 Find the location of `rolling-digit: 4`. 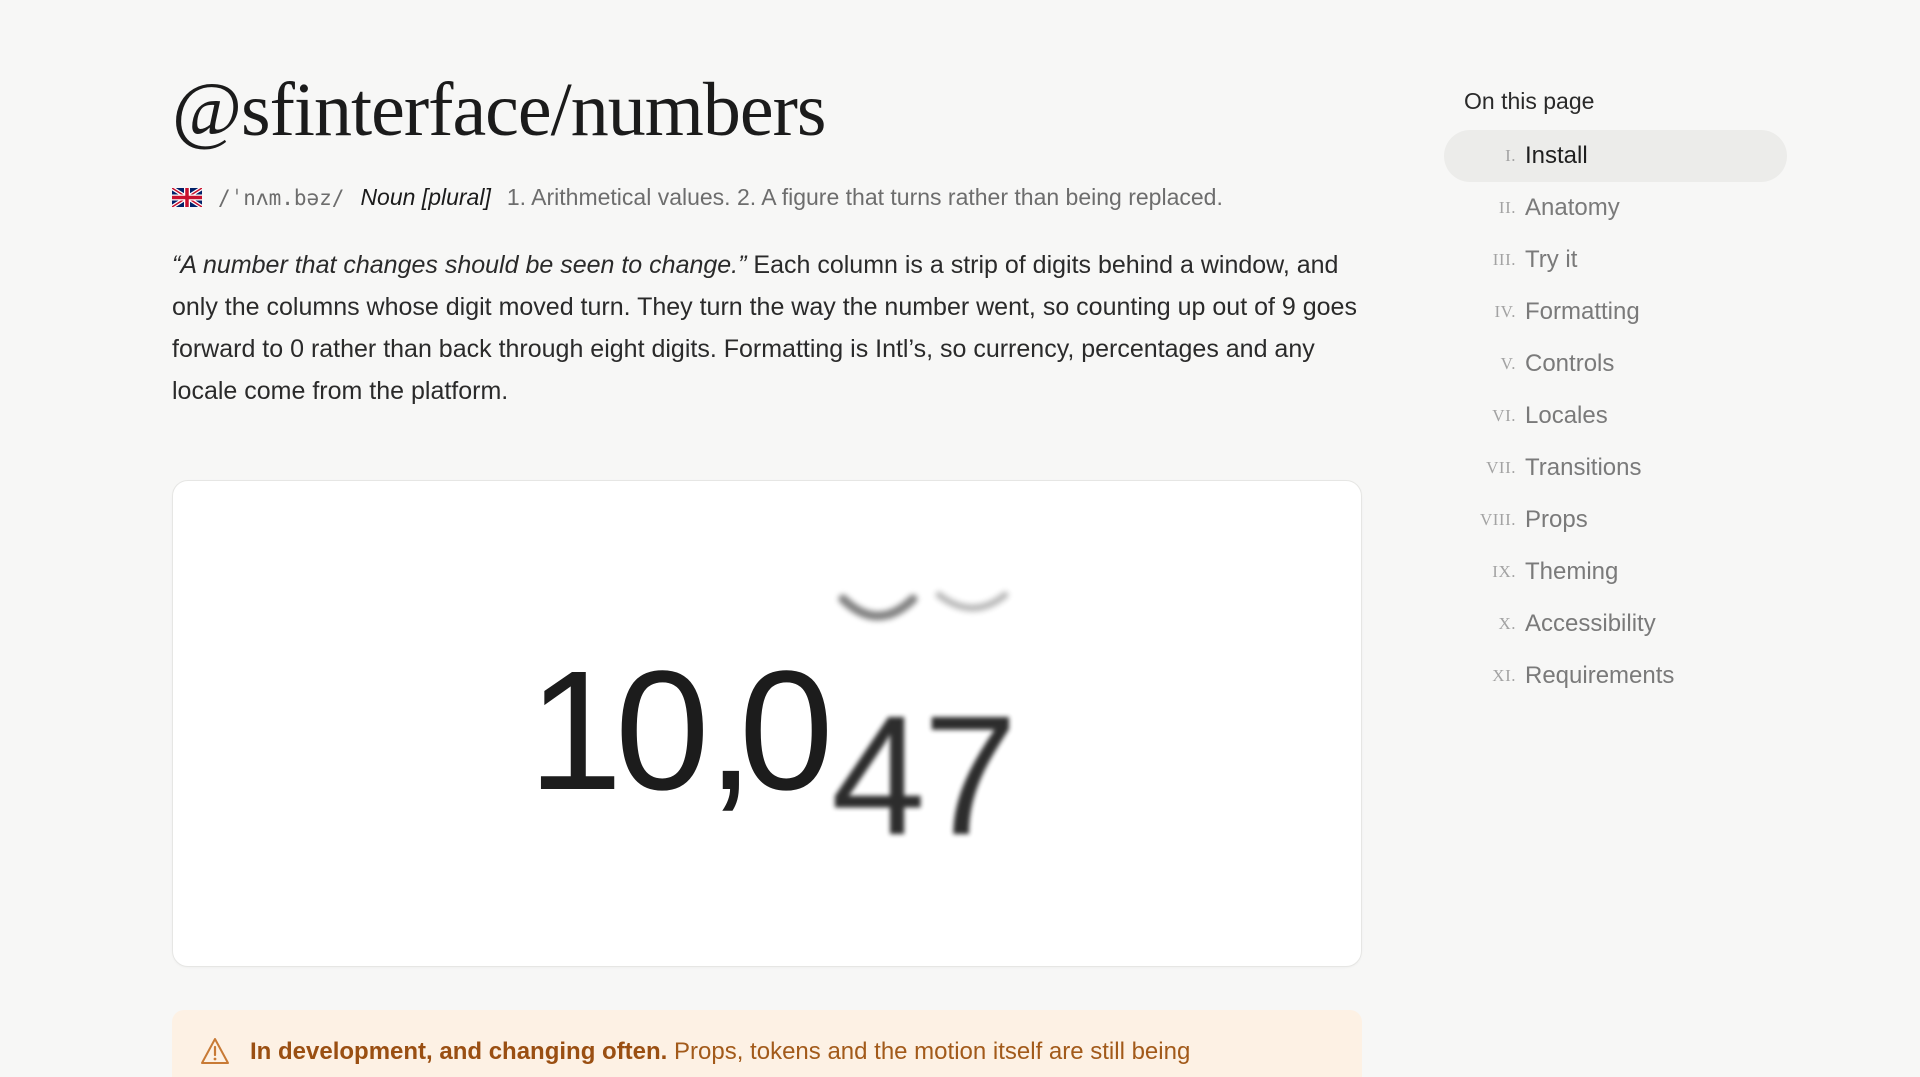

rolling-digit: 4 is located at coordinates (878, 776).